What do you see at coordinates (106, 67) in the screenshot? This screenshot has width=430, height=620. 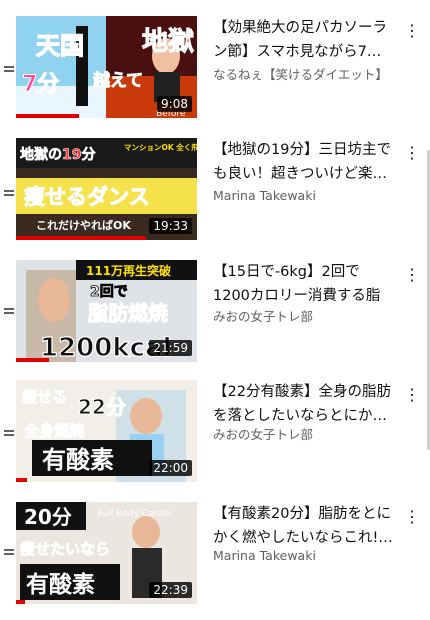 I see `video-thumbnail: 天国 7分 越えて 地獄 Before 9:08` at bounding box center [106, 67].